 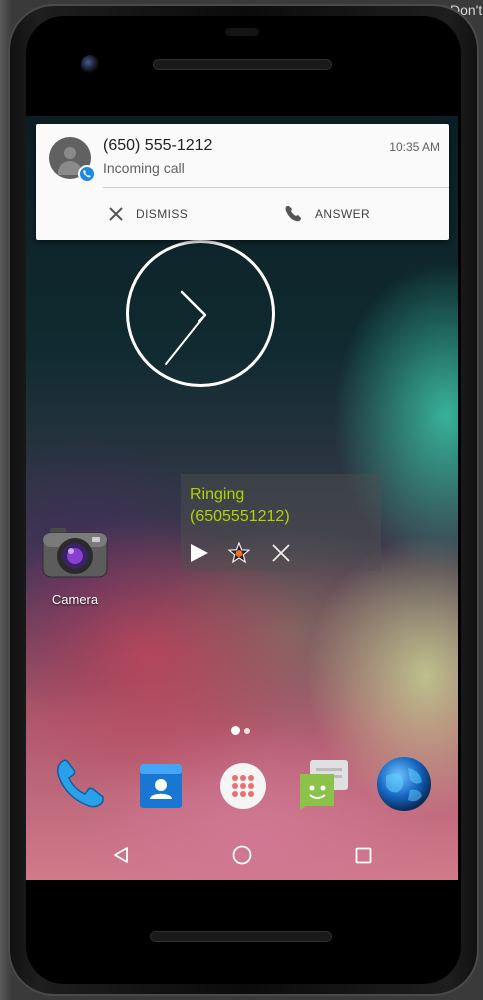 What do you see at coordinates (144, 168) in the screenshot?
I see `notification-subtitle: Incoming call` at bounding box center [144, 168].